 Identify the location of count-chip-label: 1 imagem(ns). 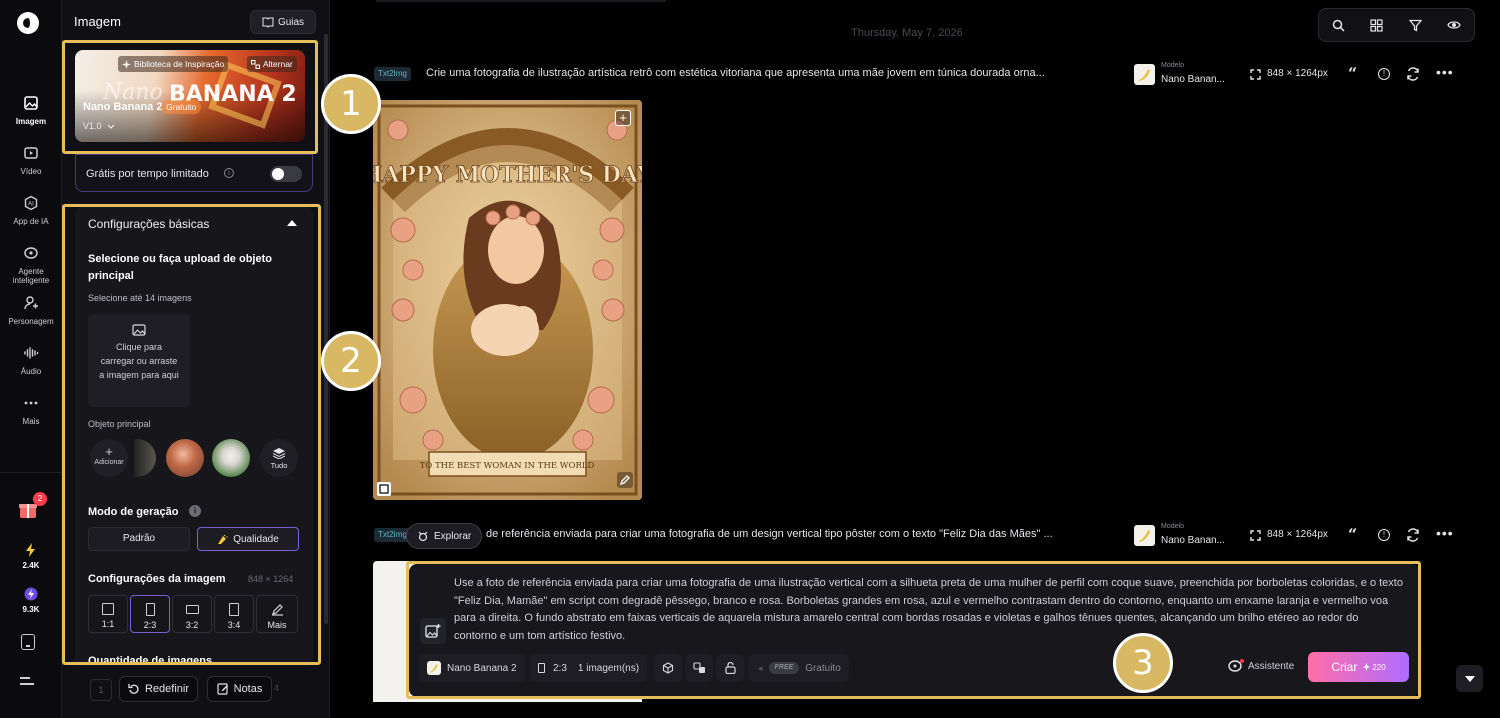
(608, 668).